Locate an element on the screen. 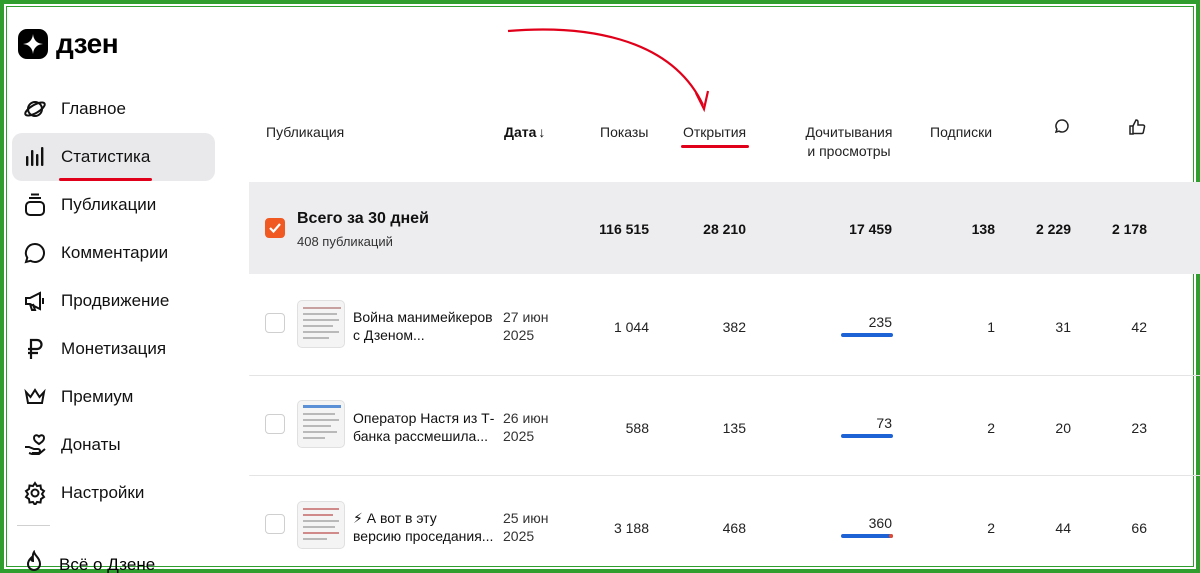 This screenshot has width=1200, height=573. red-underline-annotation is located at coordinates (715, 146).